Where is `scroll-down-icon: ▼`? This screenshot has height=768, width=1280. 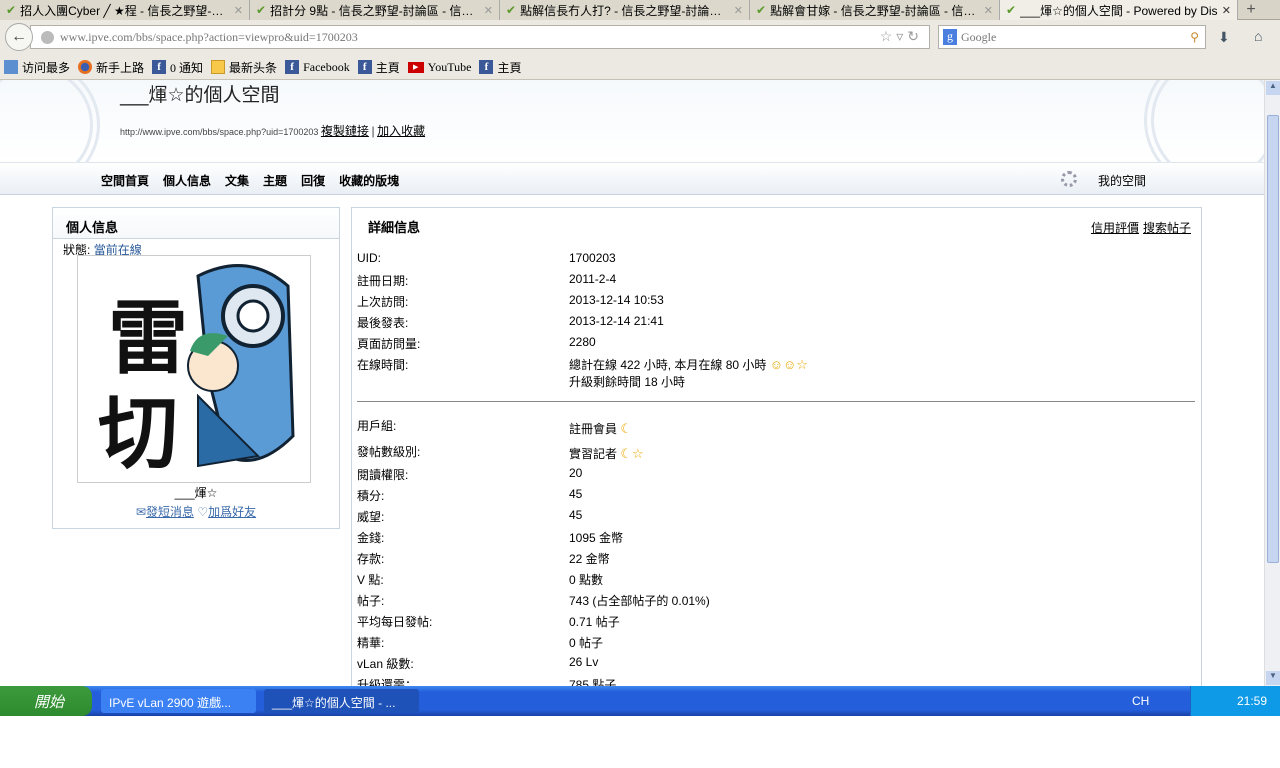
scroll-down-icon: ▼ is located at coordinates (1273, 678).